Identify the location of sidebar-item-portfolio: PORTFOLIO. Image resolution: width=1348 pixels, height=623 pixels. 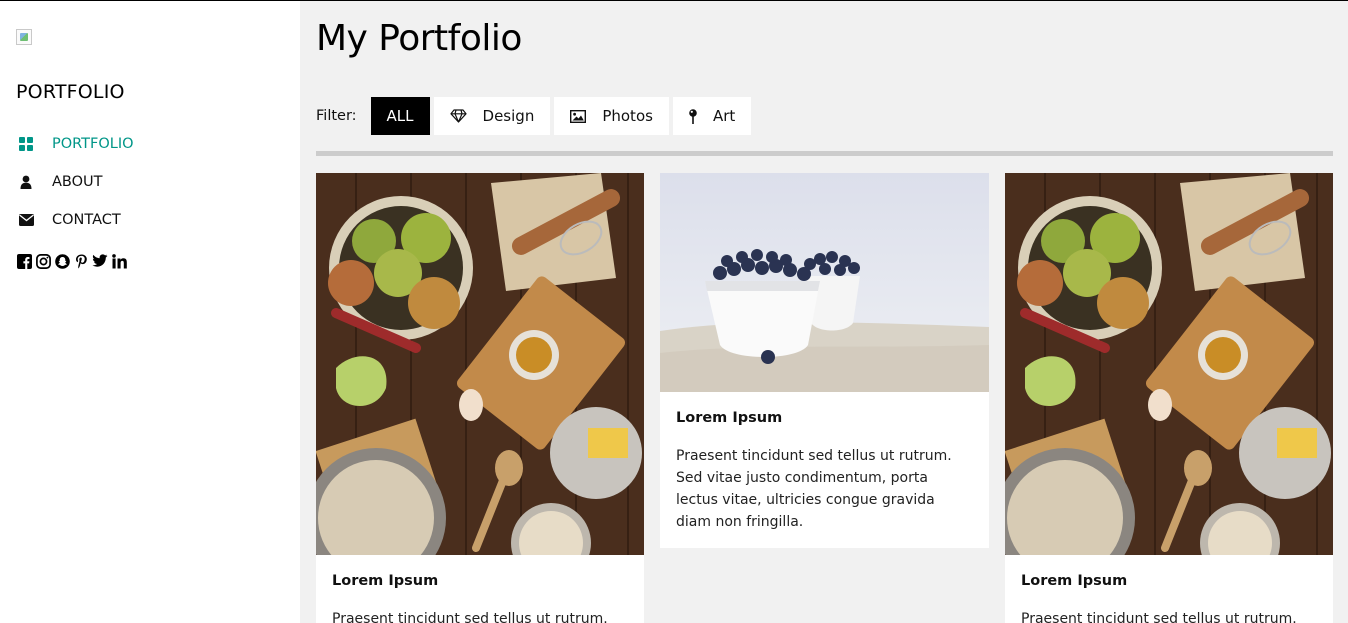
(75, 144).